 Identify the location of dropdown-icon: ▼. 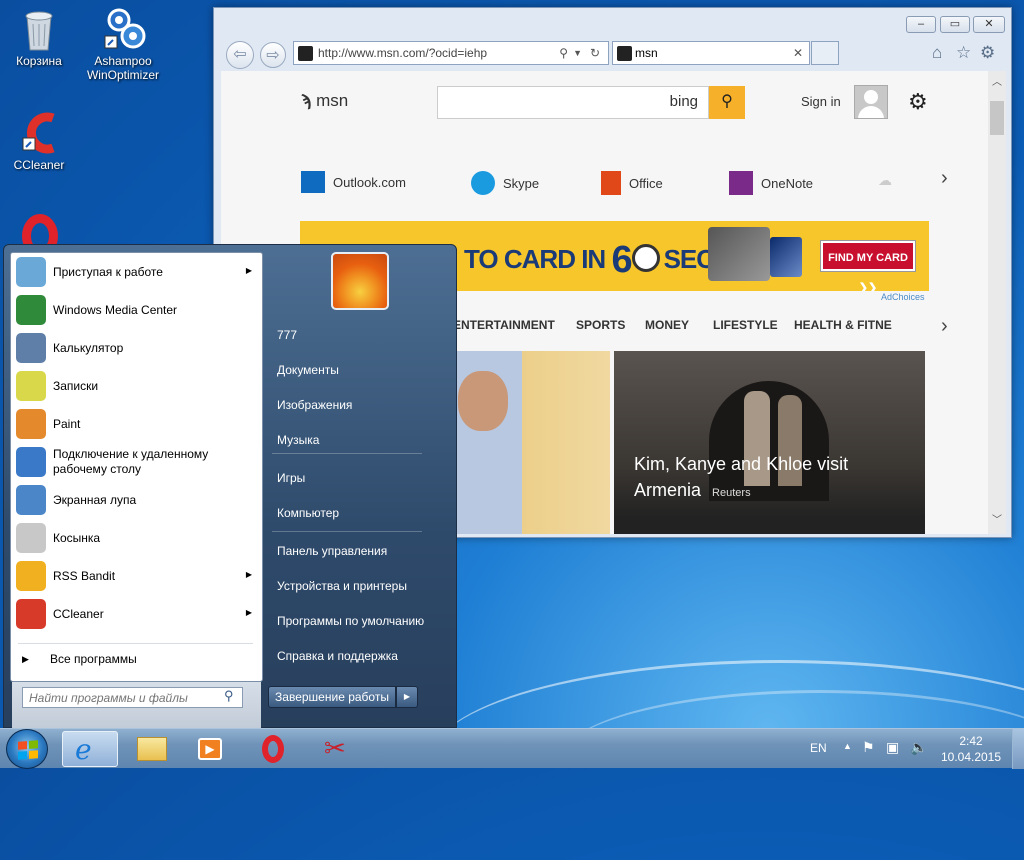
(577, 53).